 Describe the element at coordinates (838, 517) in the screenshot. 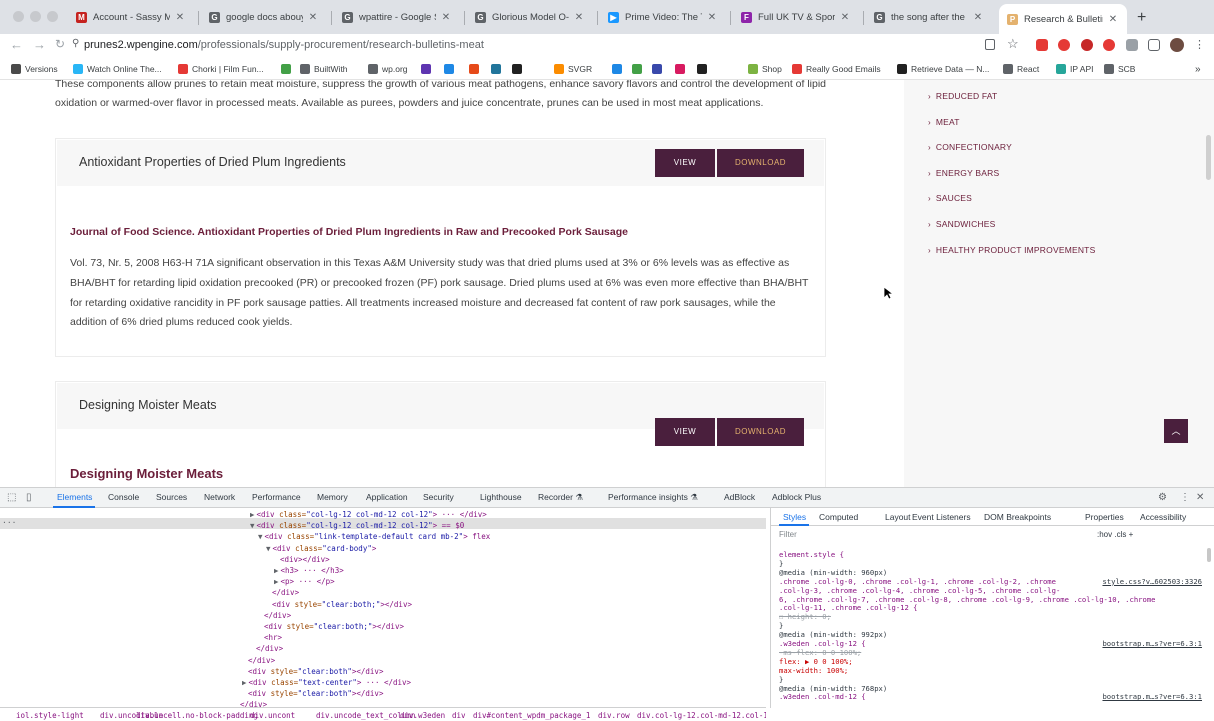

I see `styles-side-tab: Computed` at that location.